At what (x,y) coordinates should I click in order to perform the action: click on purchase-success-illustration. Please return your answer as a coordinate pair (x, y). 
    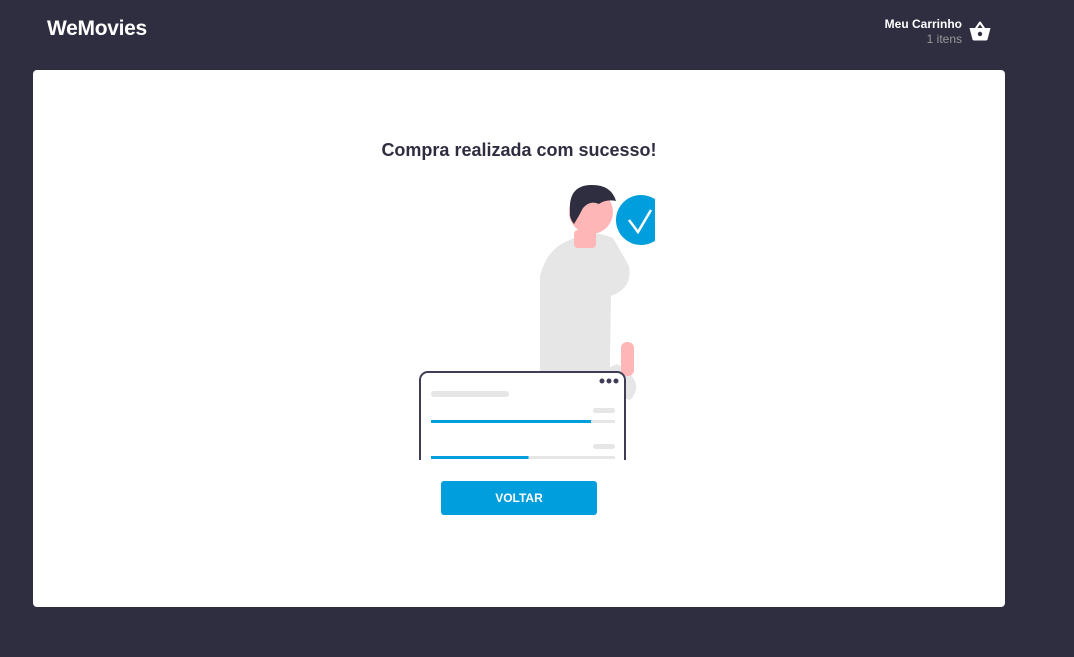
    Looking at the image, I should click on (537, 322).